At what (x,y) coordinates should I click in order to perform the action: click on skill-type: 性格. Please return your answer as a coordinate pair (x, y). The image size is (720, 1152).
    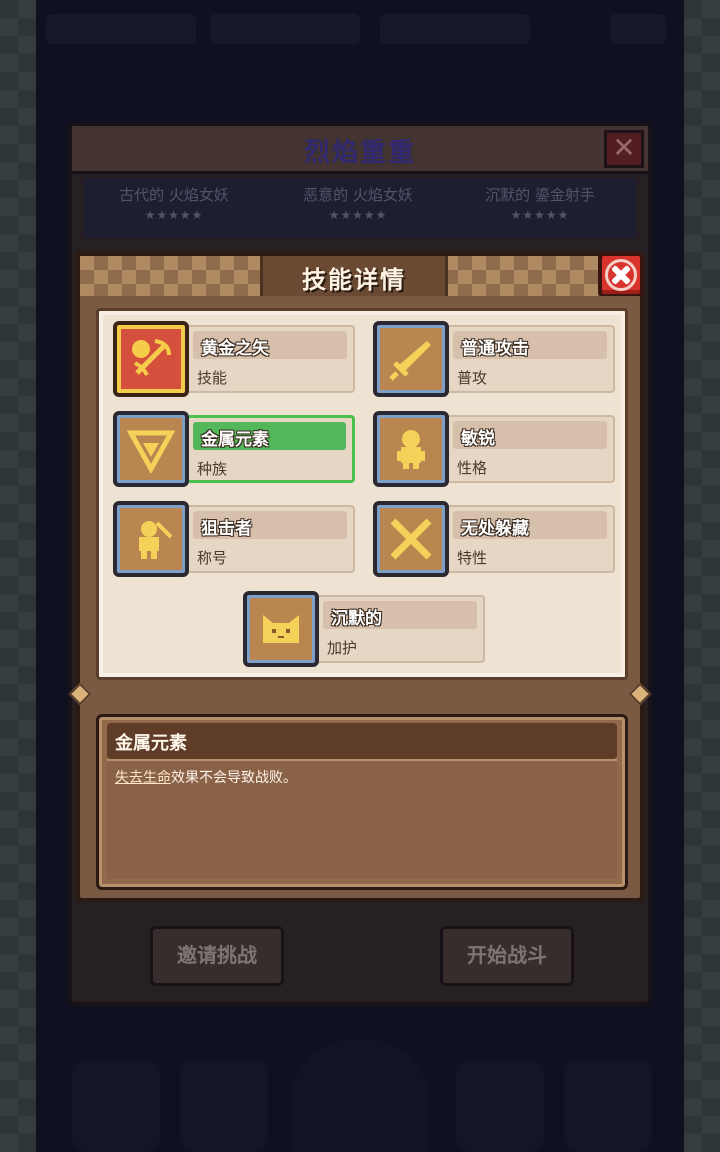
    Looking at the image, I should click on (472, 468).